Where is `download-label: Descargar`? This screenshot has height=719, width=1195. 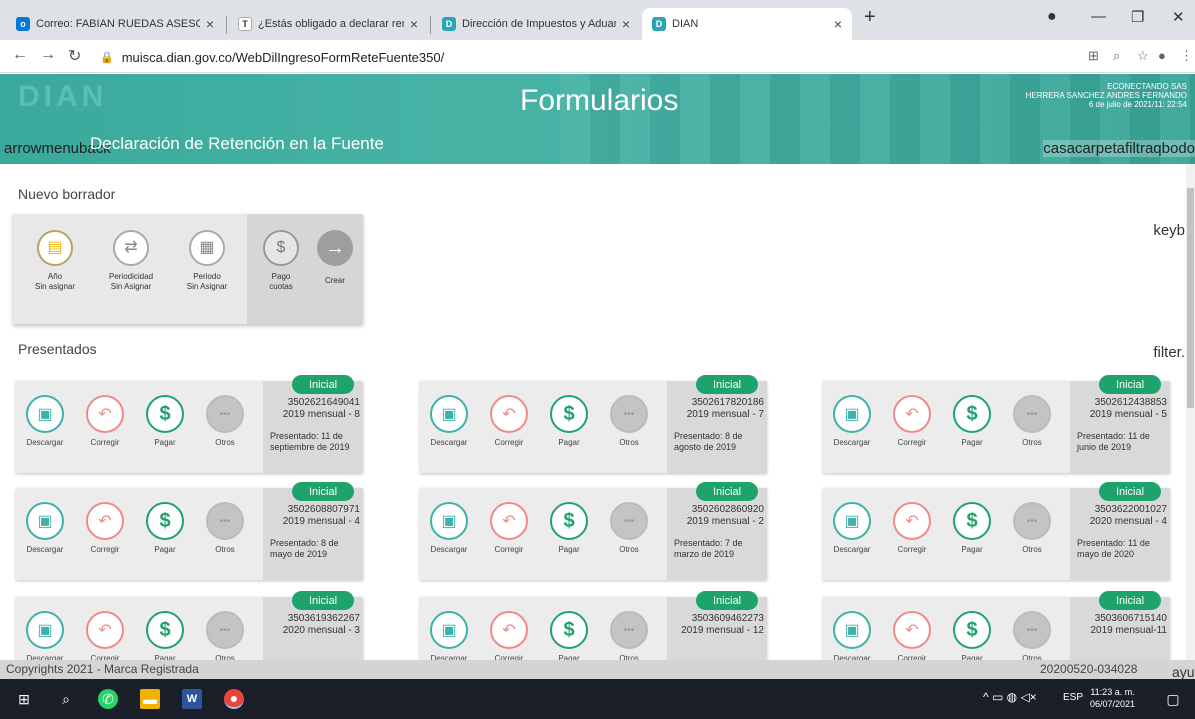 download-label: Descargar is located at coordinates (852, 549).